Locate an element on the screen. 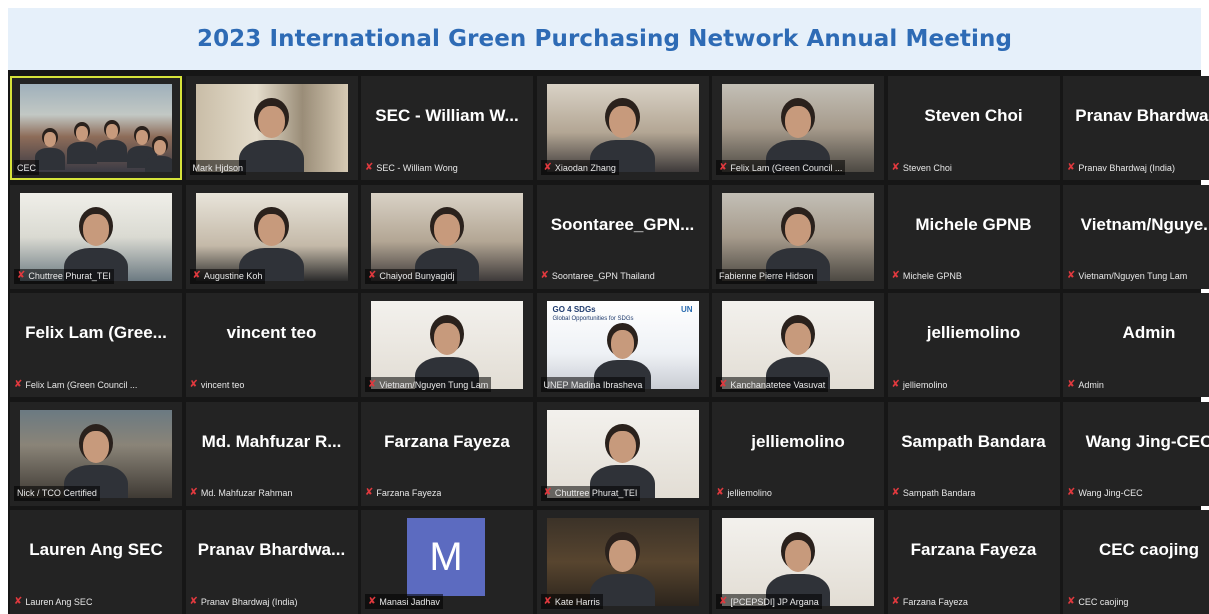 This screenshot has width=1209, height=614. participant-tile: Nick / TCO Certified is located at coordinates (96, 453).